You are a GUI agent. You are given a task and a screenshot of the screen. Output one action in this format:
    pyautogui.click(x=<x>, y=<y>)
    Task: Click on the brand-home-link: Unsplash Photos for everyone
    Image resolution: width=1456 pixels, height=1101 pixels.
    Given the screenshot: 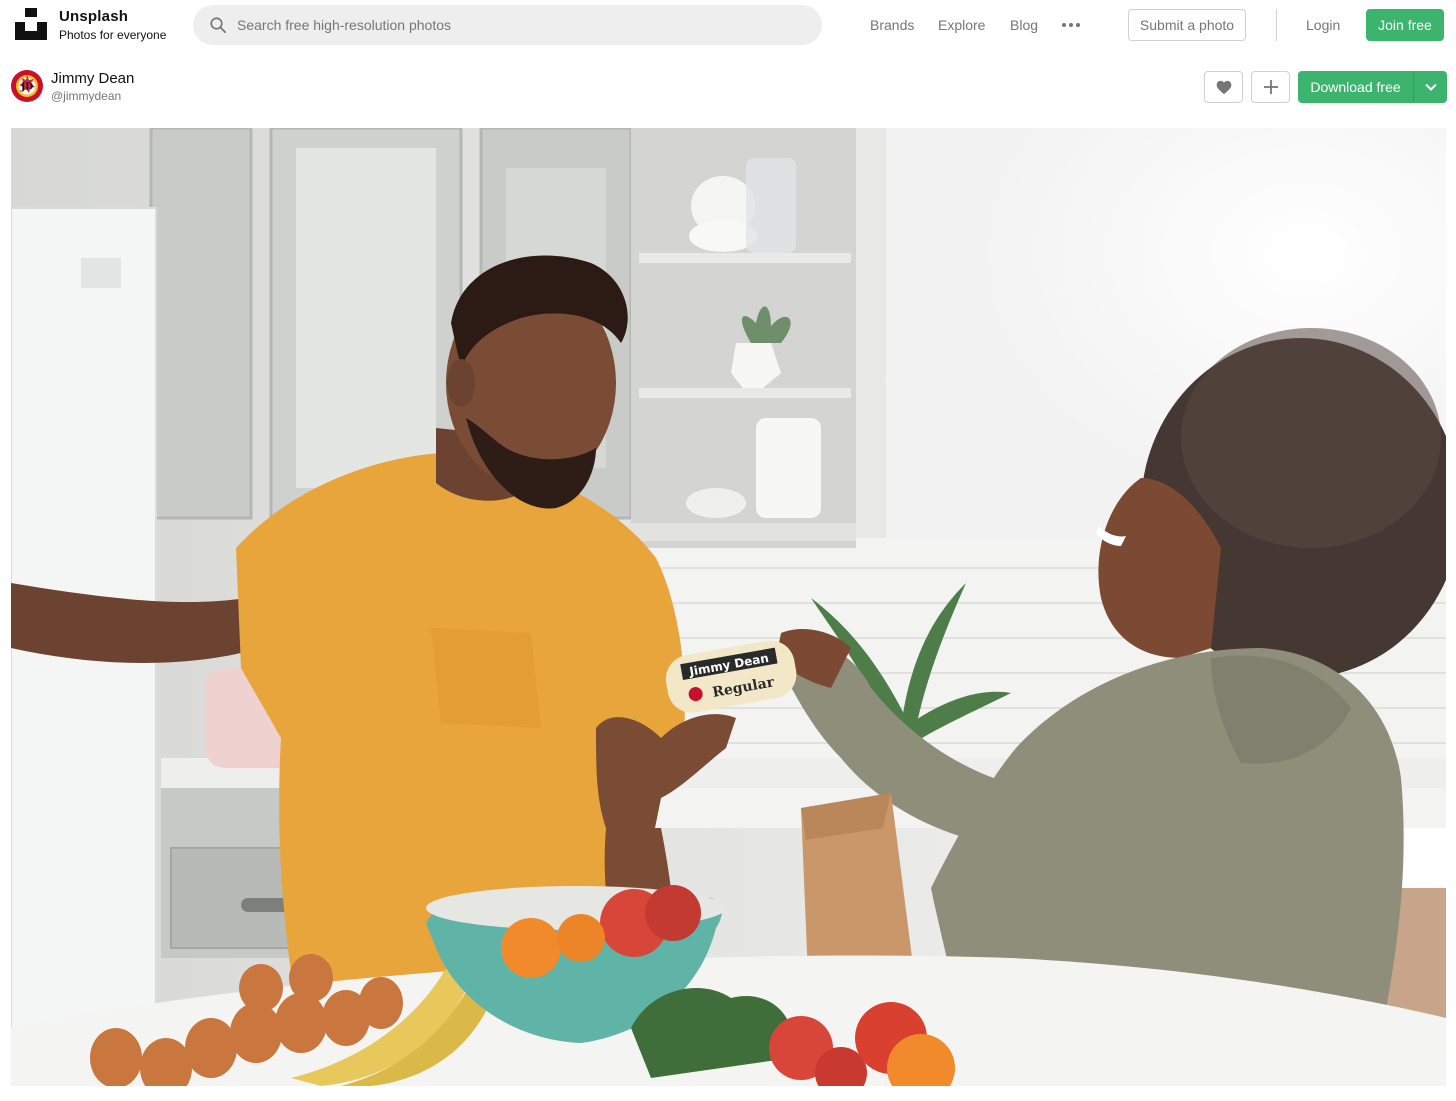 What is the action you would take?
    pyautogui.click(x=90, y=24)
    